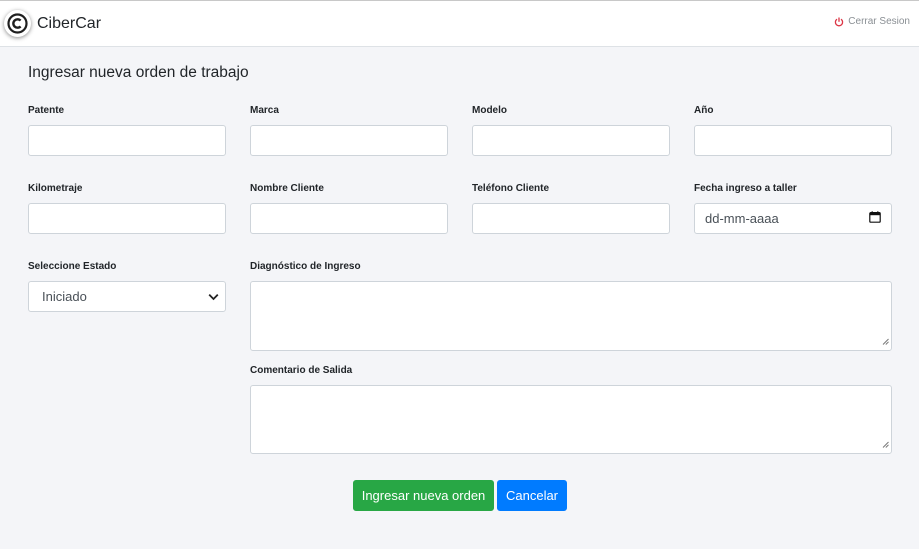  I want to click on comentario-textarea, so click(571, 419).